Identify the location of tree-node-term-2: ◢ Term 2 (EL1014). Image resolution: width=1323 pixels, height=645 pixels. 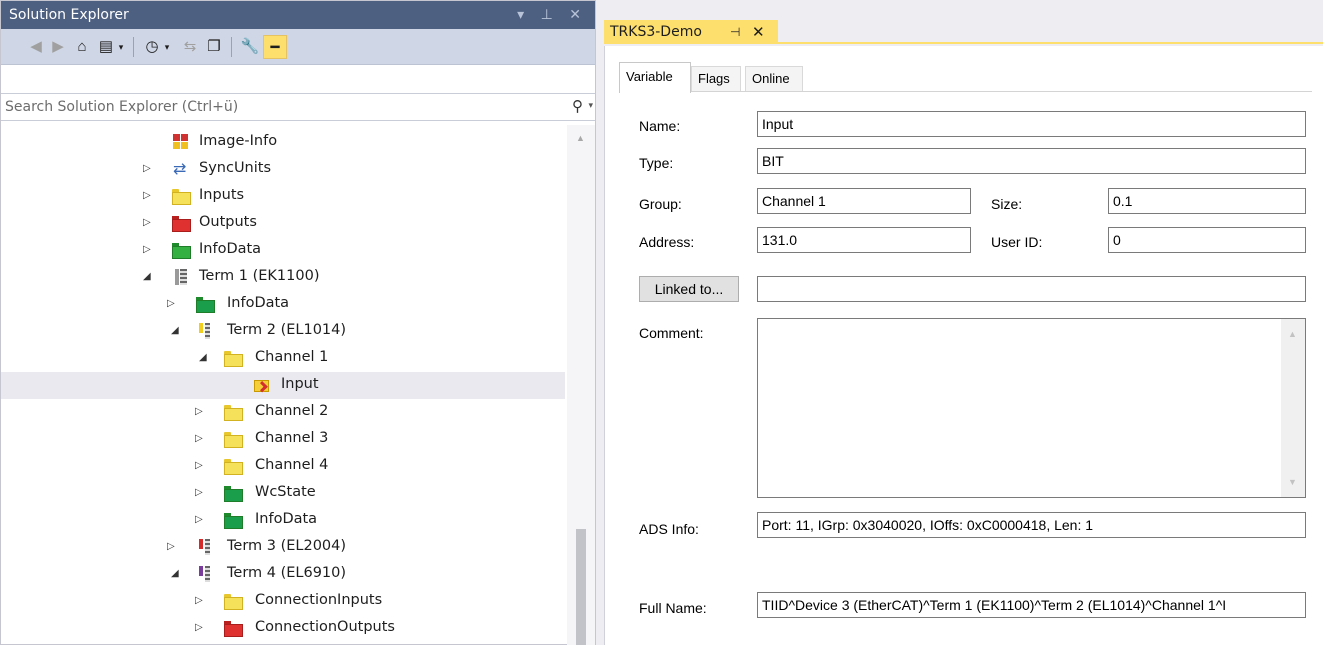
(283, 331).